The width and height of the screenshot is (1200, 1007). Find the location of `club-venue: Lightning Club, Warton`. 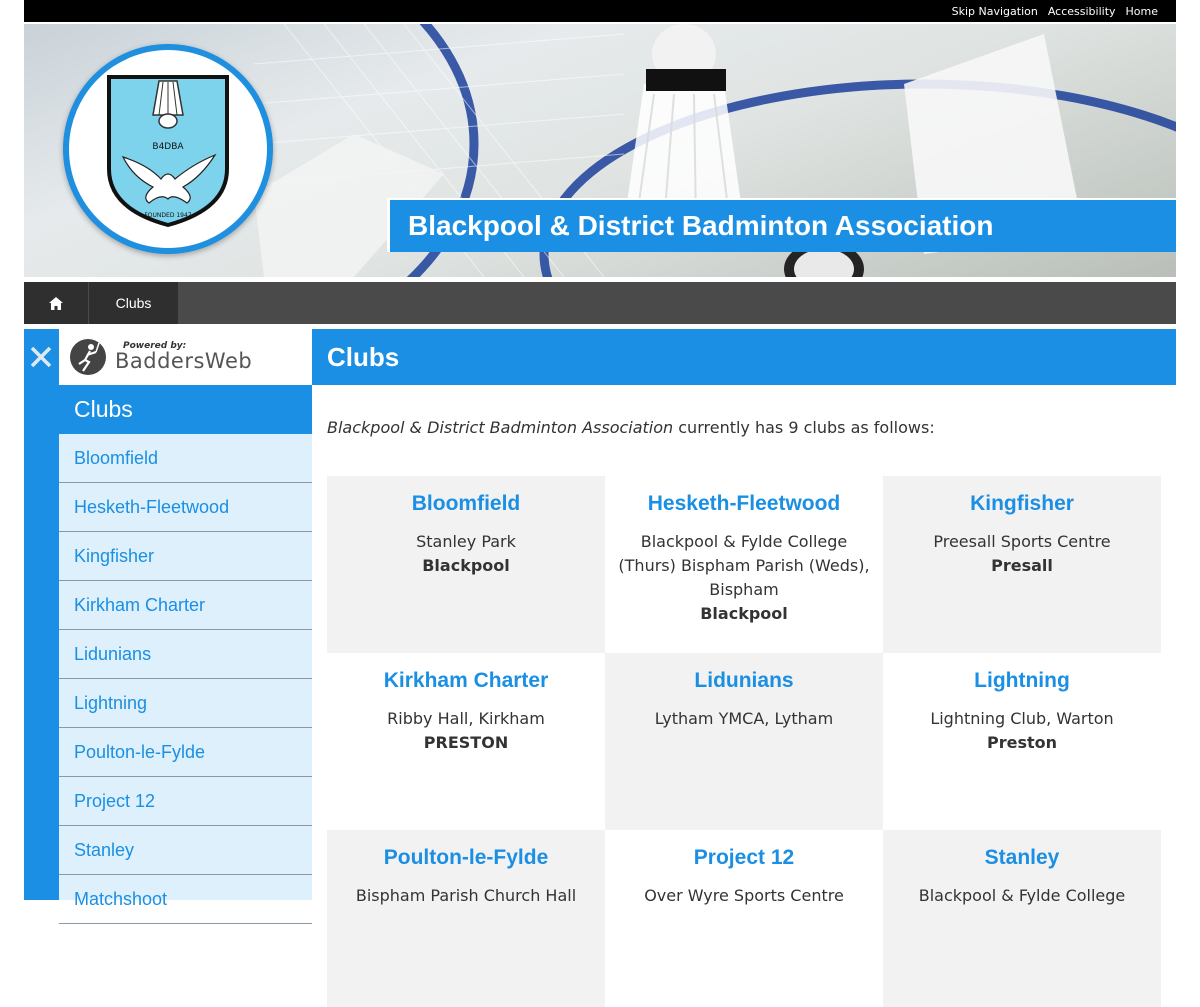

club-venue: Lightning Club, Warton is located at coordinates (1022, 718).